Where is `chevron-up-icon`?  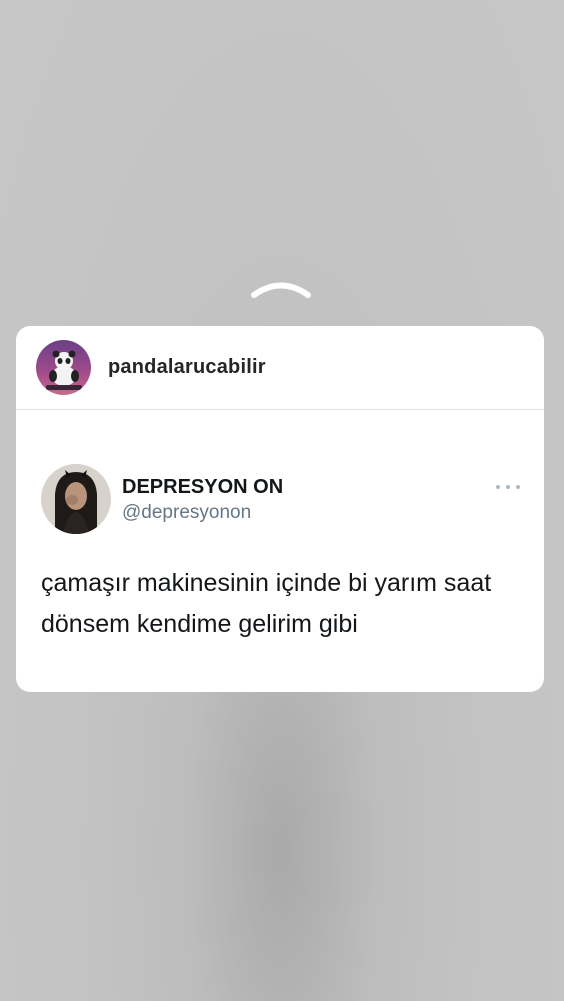 chevron-up-icon is located at coordinates (281, 288).